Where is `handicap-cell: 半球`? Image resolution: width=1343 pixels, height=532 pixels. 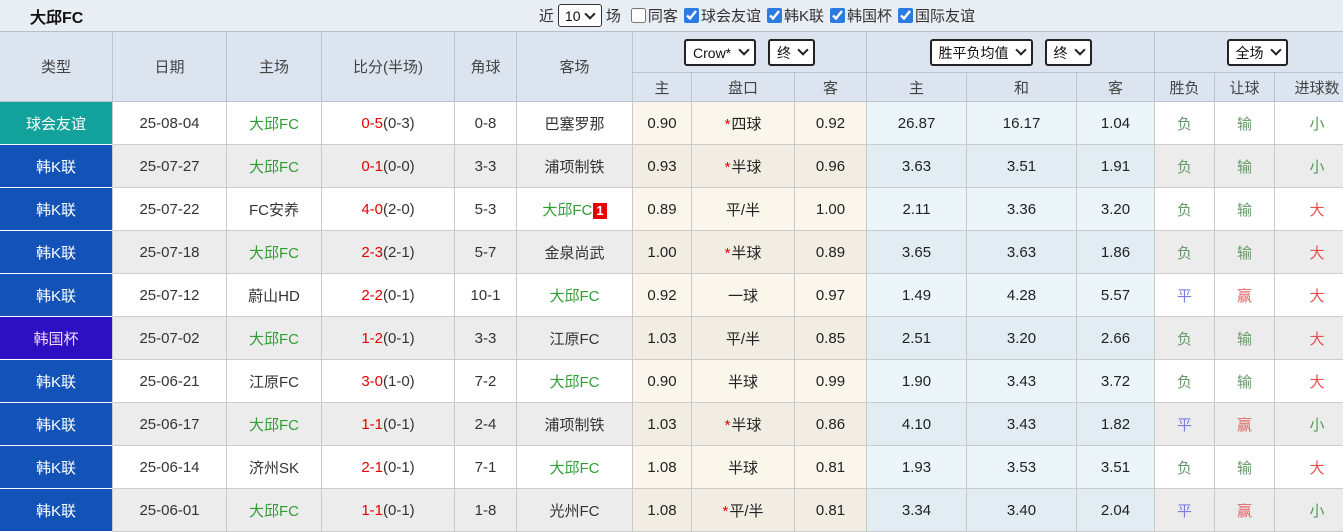 handicap-cell: 半球 is located at coordinates (743, 381).